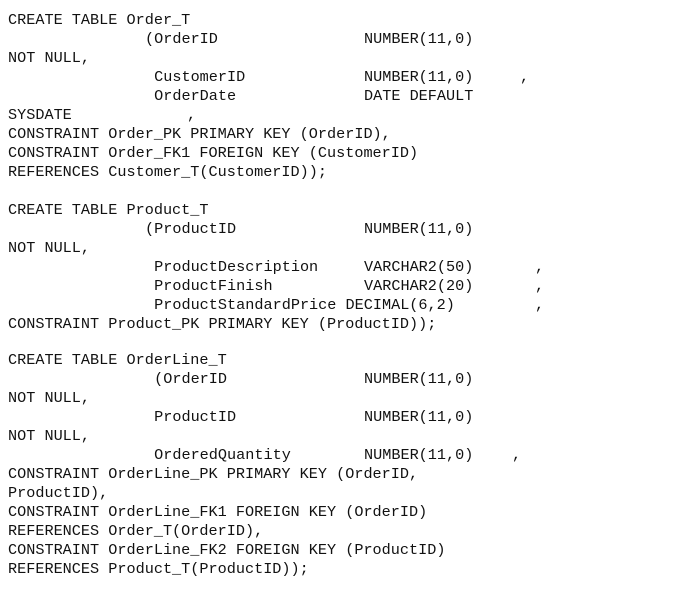 This screenshot has height=590, width=700. What do you see at coordinates (195, 77) in the screenshot?
I see `code-line: CustomerID` at bounding box center [195, 77].